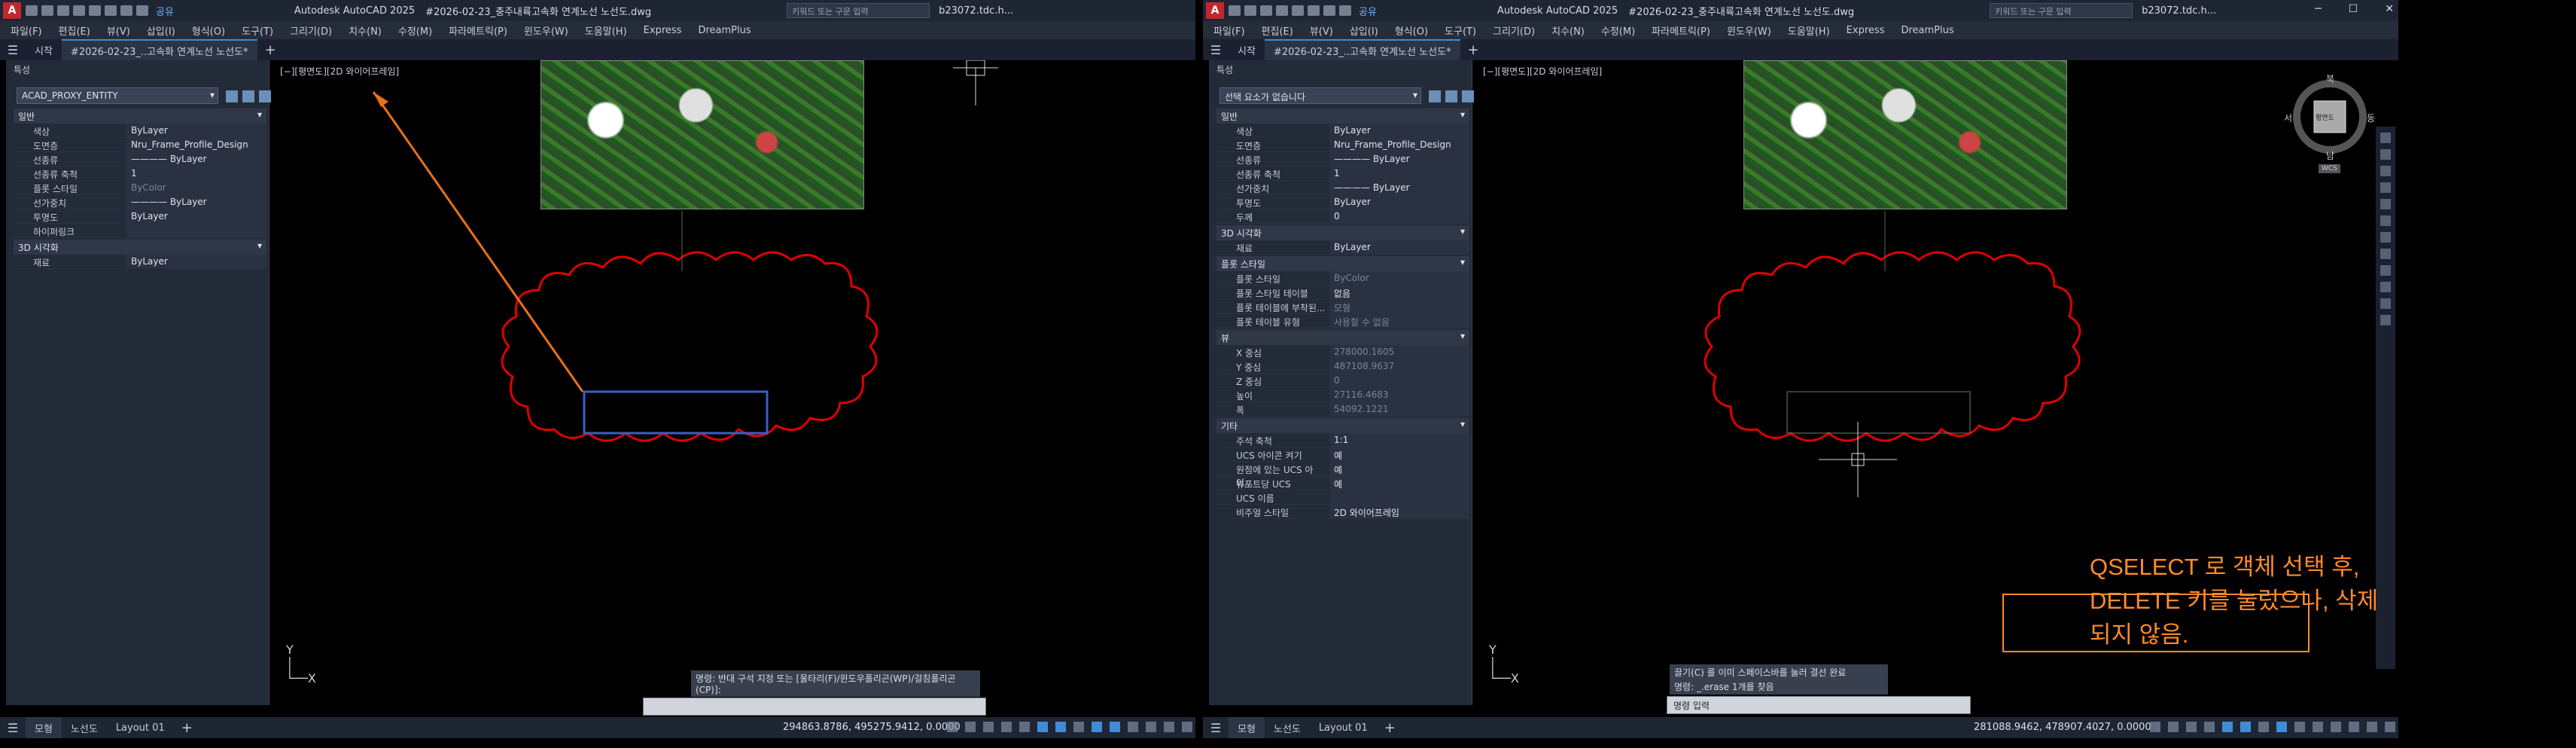 This screenshot has height=748, width=2576. I want to click on window-controls: ─ ☐ ✕, so click(2355, 9).